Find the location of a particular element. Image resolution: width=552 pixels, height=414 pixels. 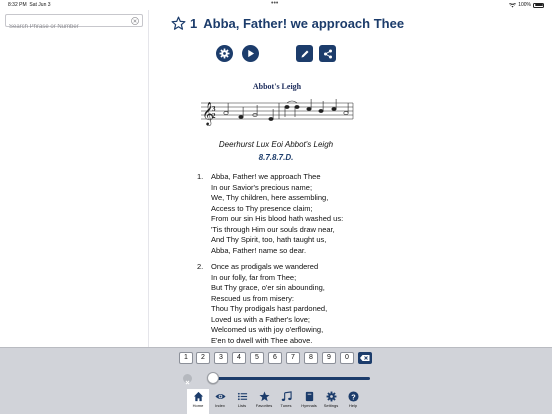

share-icon is located at coordinates (327, 53).